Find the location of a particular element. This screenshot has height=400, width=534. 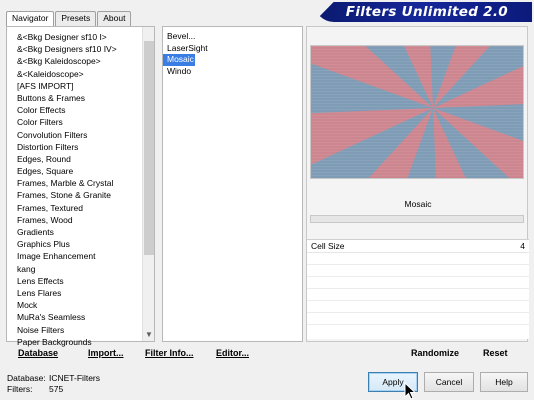

parameter-value: 4 is located at coordinates (522, 246).